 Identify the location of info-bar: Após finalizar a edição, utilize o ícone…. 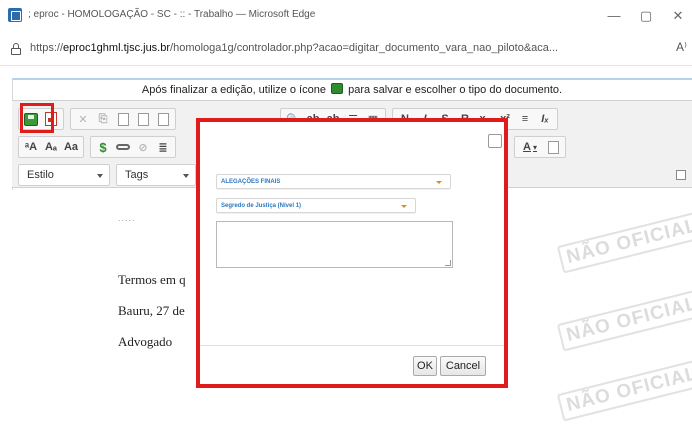
(352, 90).